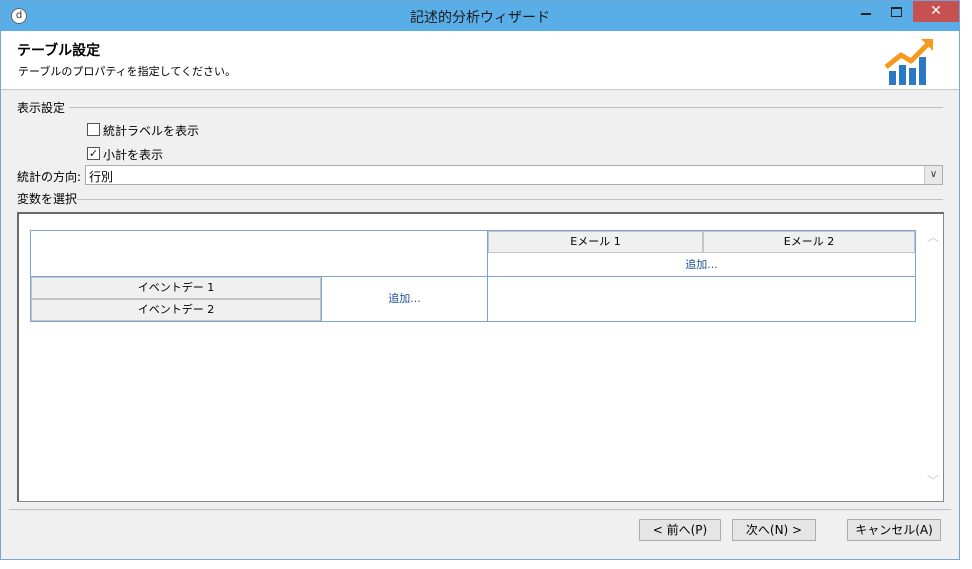 Image resolution: width=972 pixels, height=569 pixels. I want to click on maximize-button, so click(896, 12).